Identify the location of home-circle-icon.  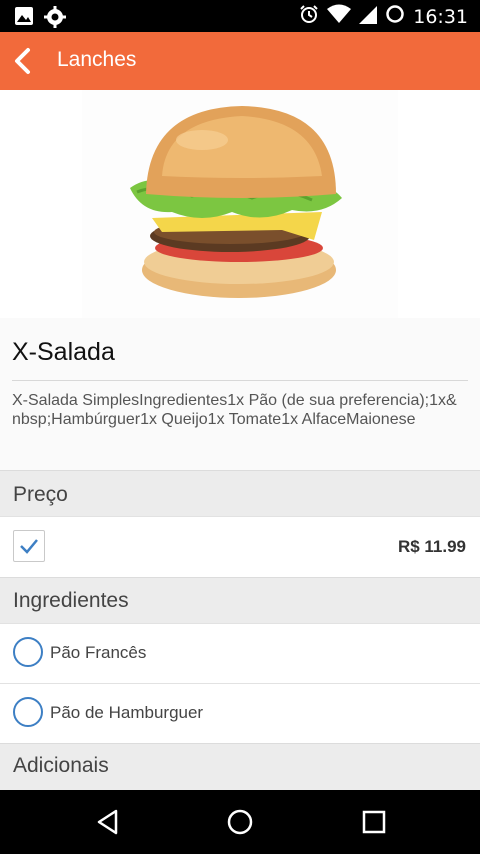
(240, 824).